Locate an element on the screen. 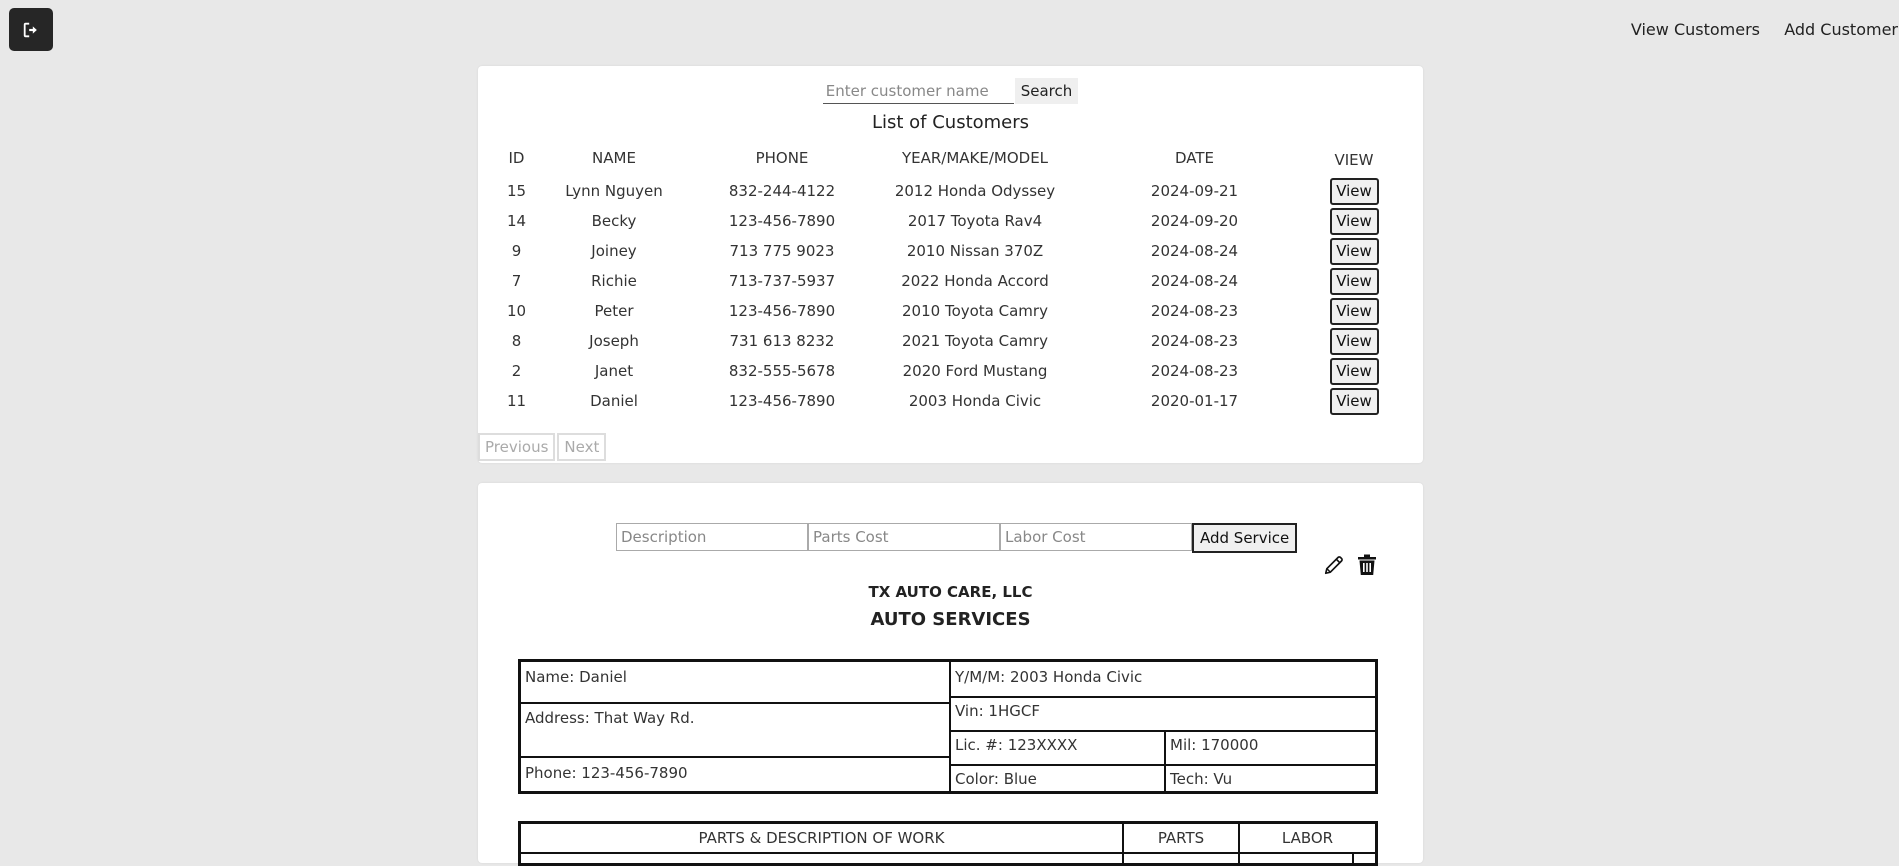 The height and width of the screenshot is (866, 1899). col-header-phone: PHONE is located at coordinates (782, 158).